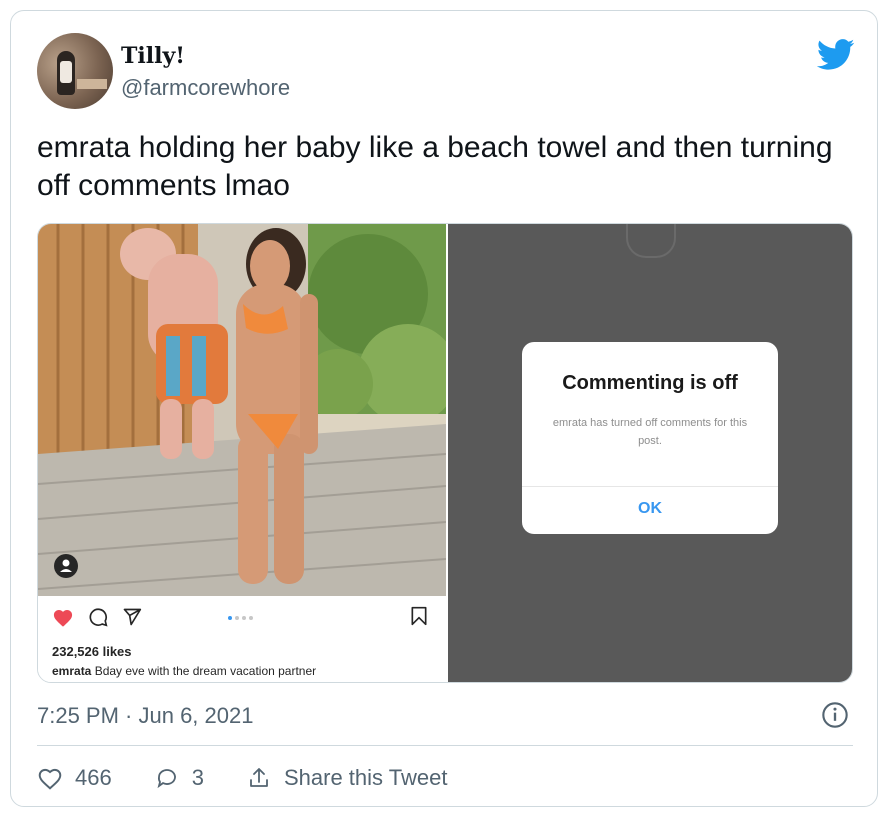 The height and width of the screenshot is (819, 890). What do you see at coordinates (153, 56) in the screenshot?
I see `display-name: Tilly!` at bounding box center [153, 56].